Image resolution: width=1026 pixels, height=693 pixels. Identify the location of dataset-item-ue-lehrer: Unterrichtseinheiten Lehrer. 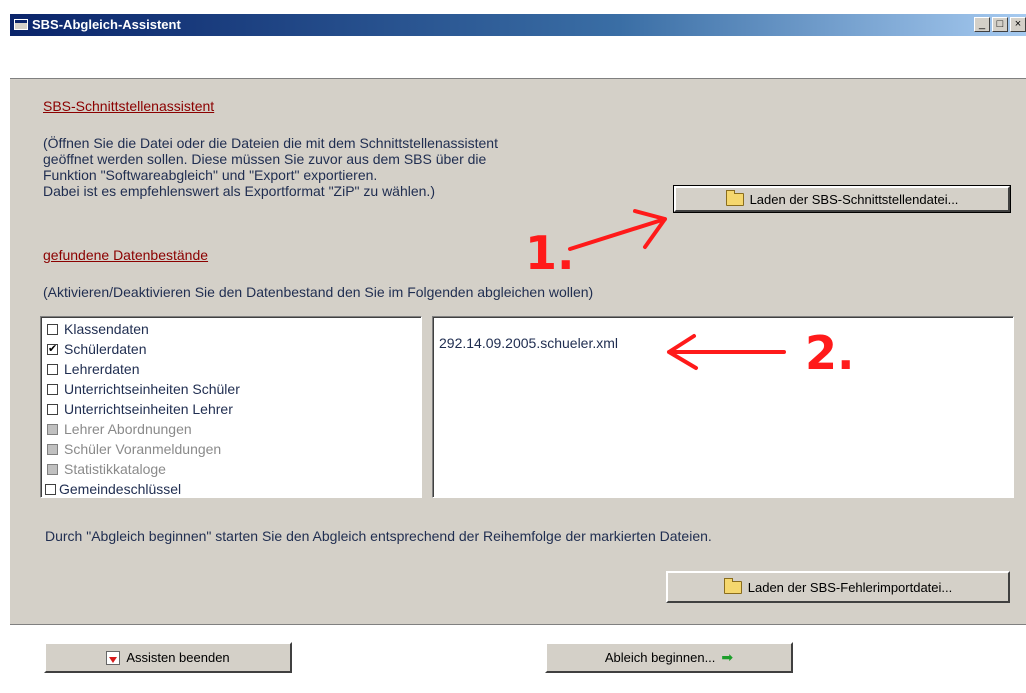
(140, 409).